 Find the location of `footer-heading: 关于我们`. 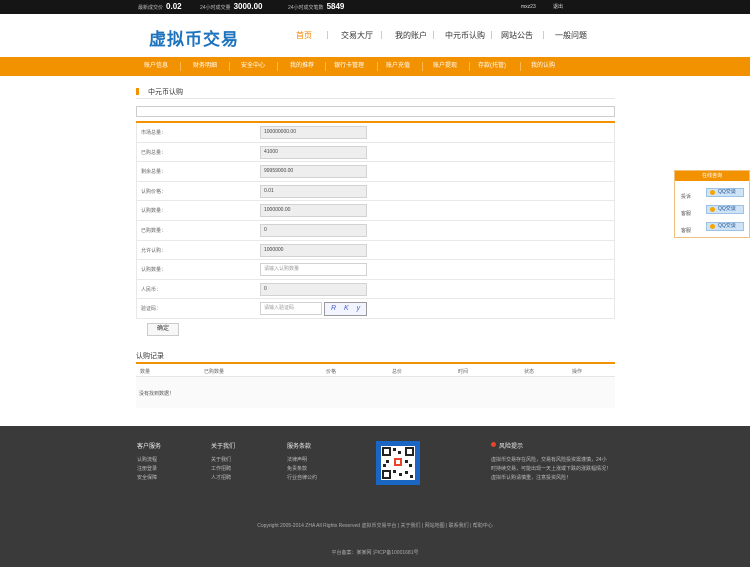

footer-heading: 关于我们 is located at coordinates (223, 447).